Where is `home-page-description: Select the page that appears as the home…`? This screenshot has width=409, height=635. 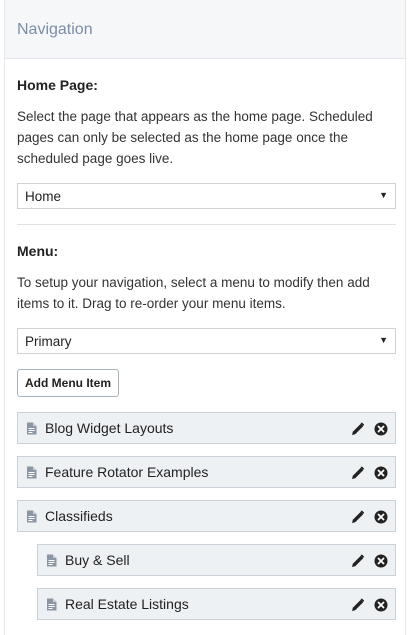 home-page-description: Select the page that appears as the home… is located at coordinates (195, 137).